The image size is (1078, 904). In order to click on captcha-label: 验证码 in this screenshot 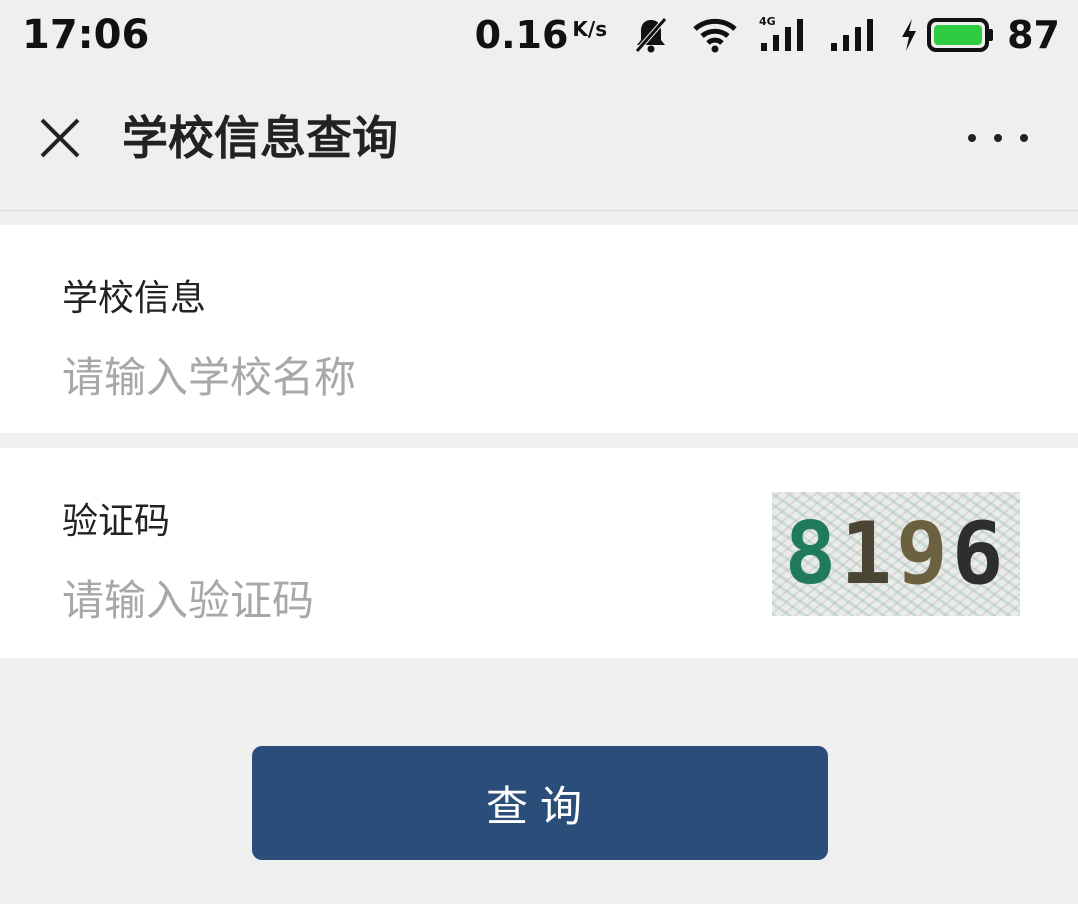, I will do `click(116, 521)`.